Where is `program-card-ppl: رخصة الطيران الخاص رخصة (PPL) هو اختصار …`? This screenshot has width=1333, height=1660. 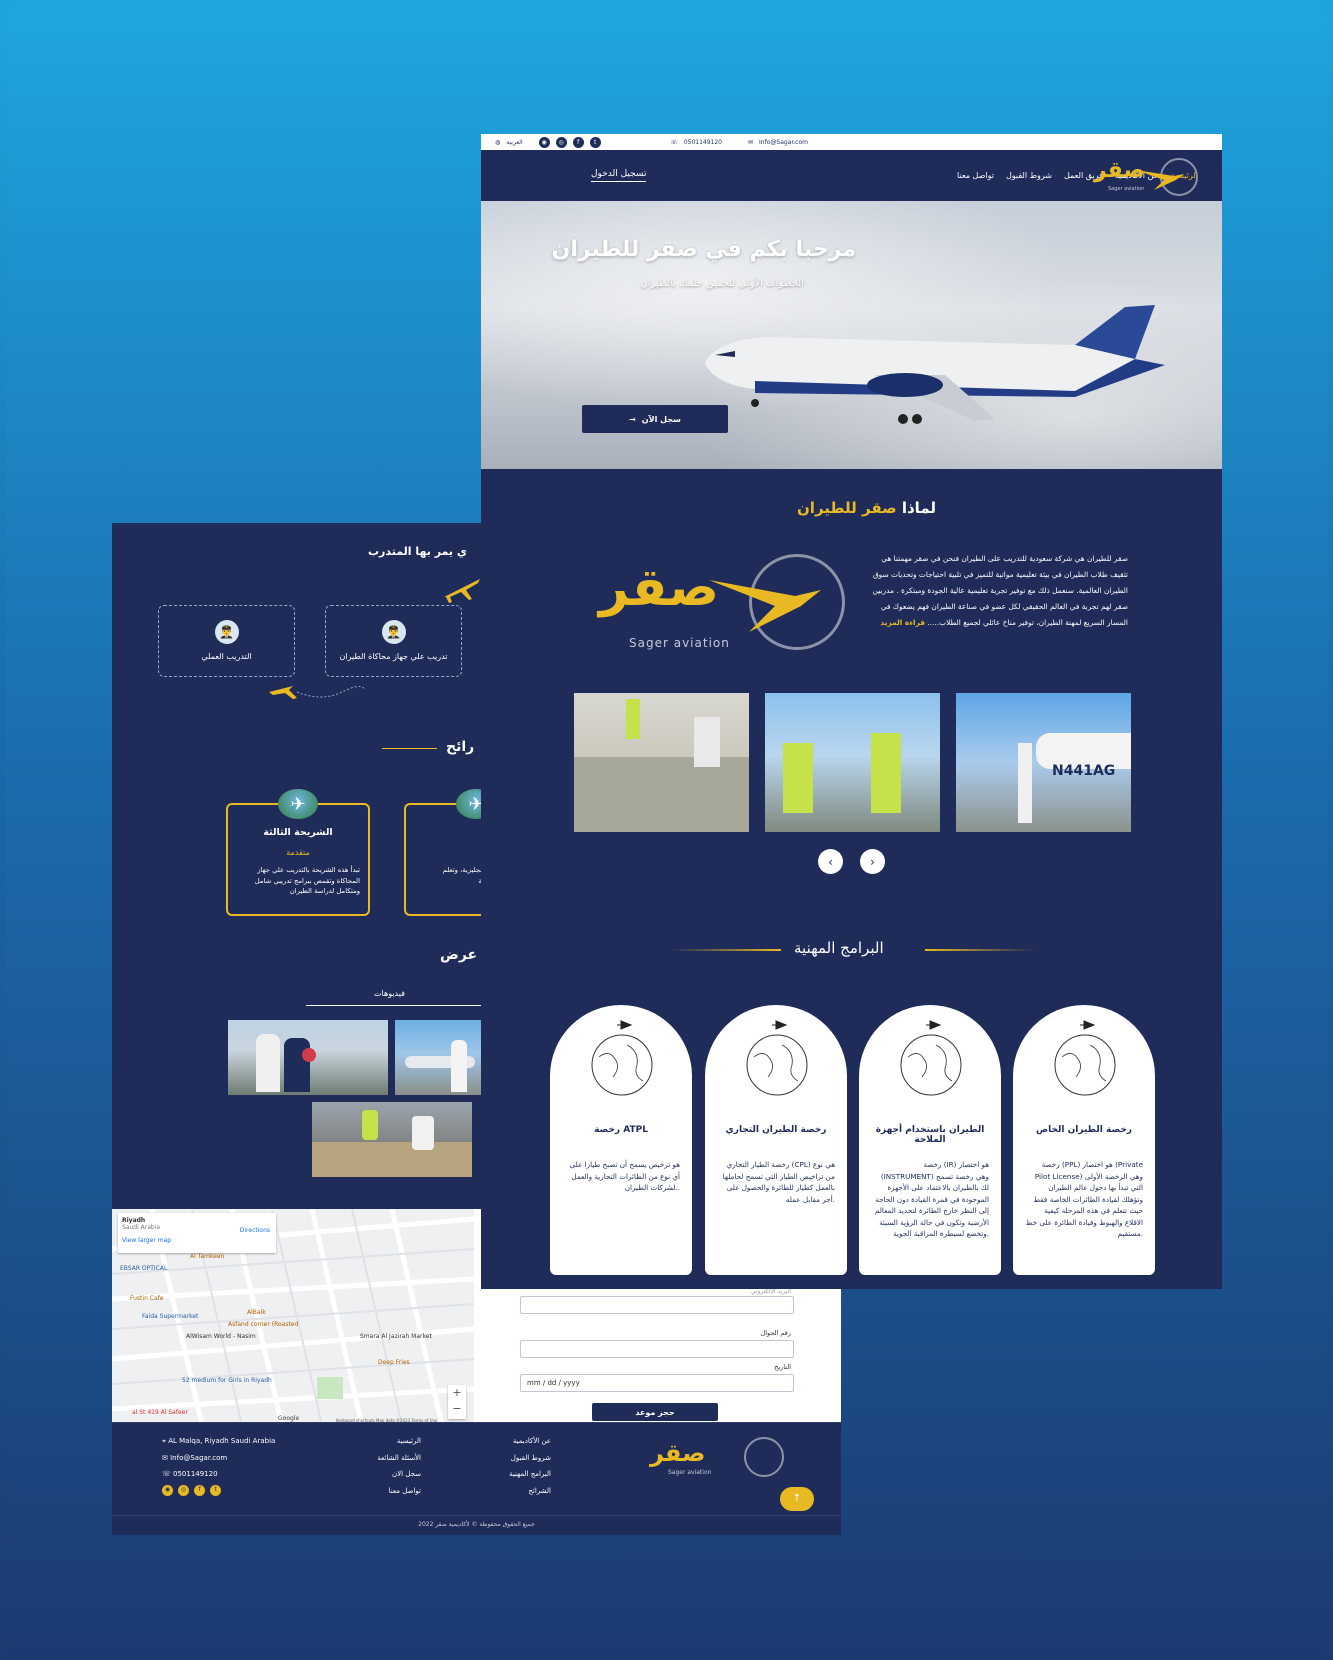 program-card-ppl: رخصة الطيران الخاص رخصة (PPL) هو اختصار … is located at coordinates (1084, 1140).